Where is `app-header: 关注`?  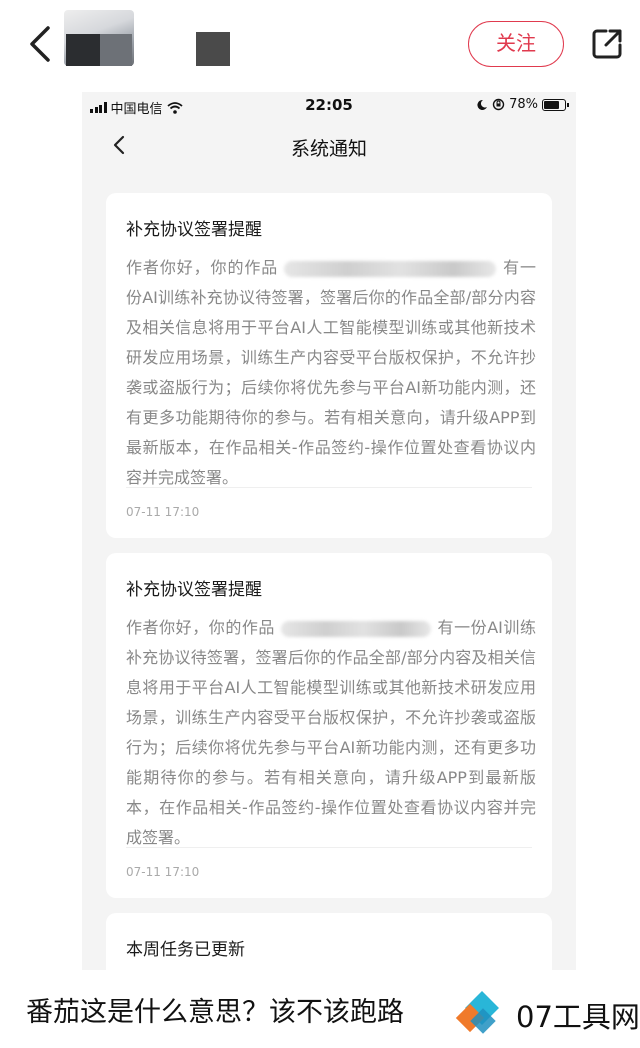
app-header: 关注 is located at coordinates (320, 46).